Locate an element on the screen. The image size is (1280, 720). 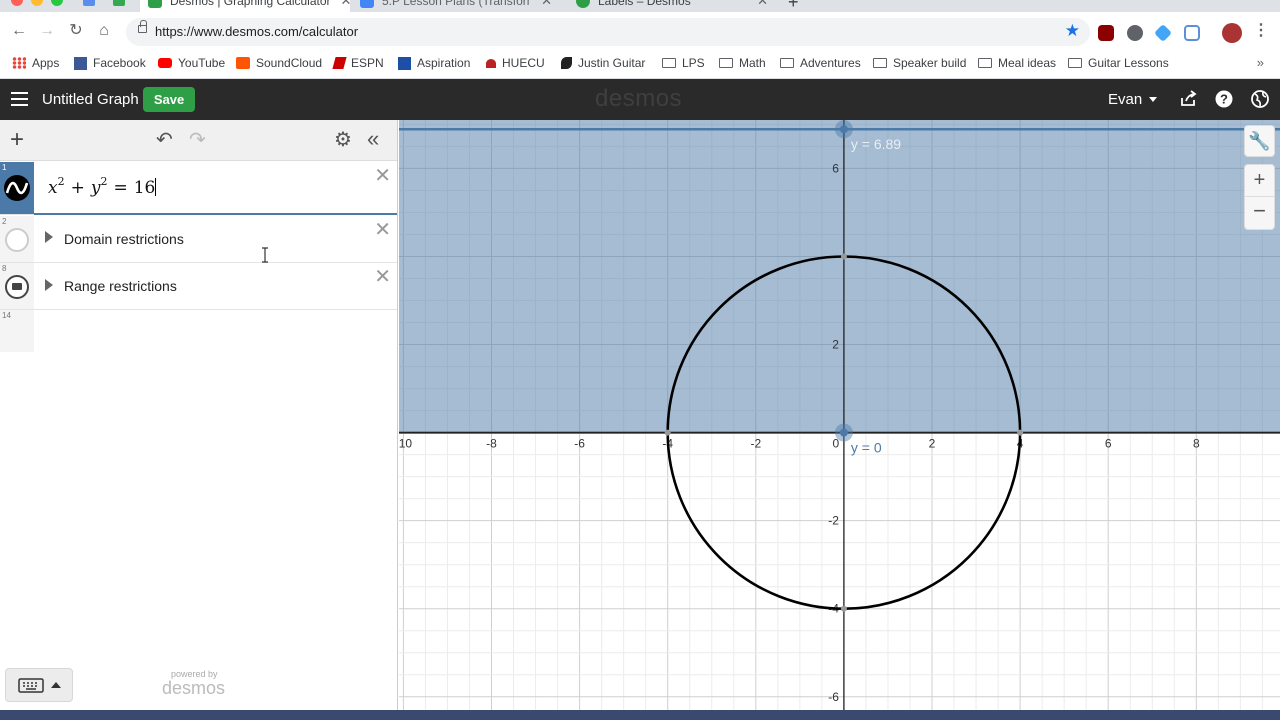
folder-label: Domain restrictions is located at coordinates (124, 239).